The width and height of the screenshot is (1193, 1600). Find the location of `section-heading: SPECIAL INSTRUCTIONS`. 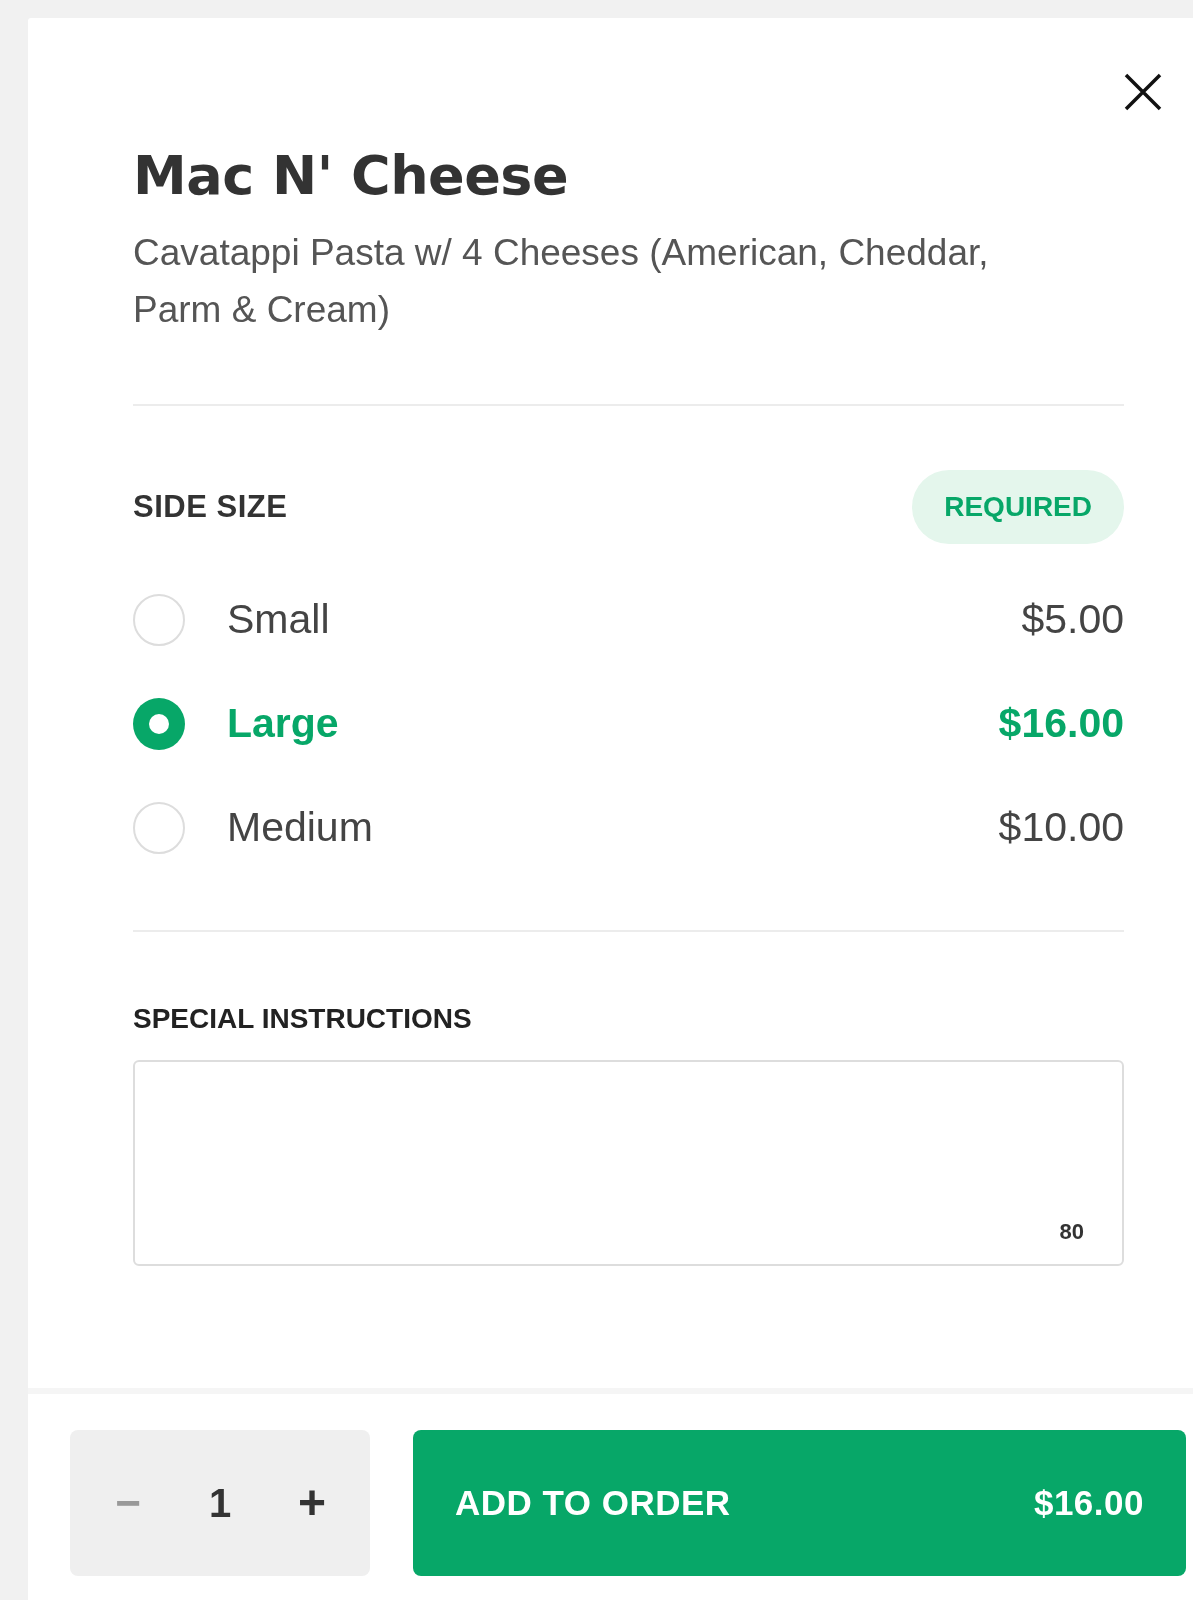

section-heading: SPECIAL INSTRUCTIONS is located at coordinates (303, 1019).